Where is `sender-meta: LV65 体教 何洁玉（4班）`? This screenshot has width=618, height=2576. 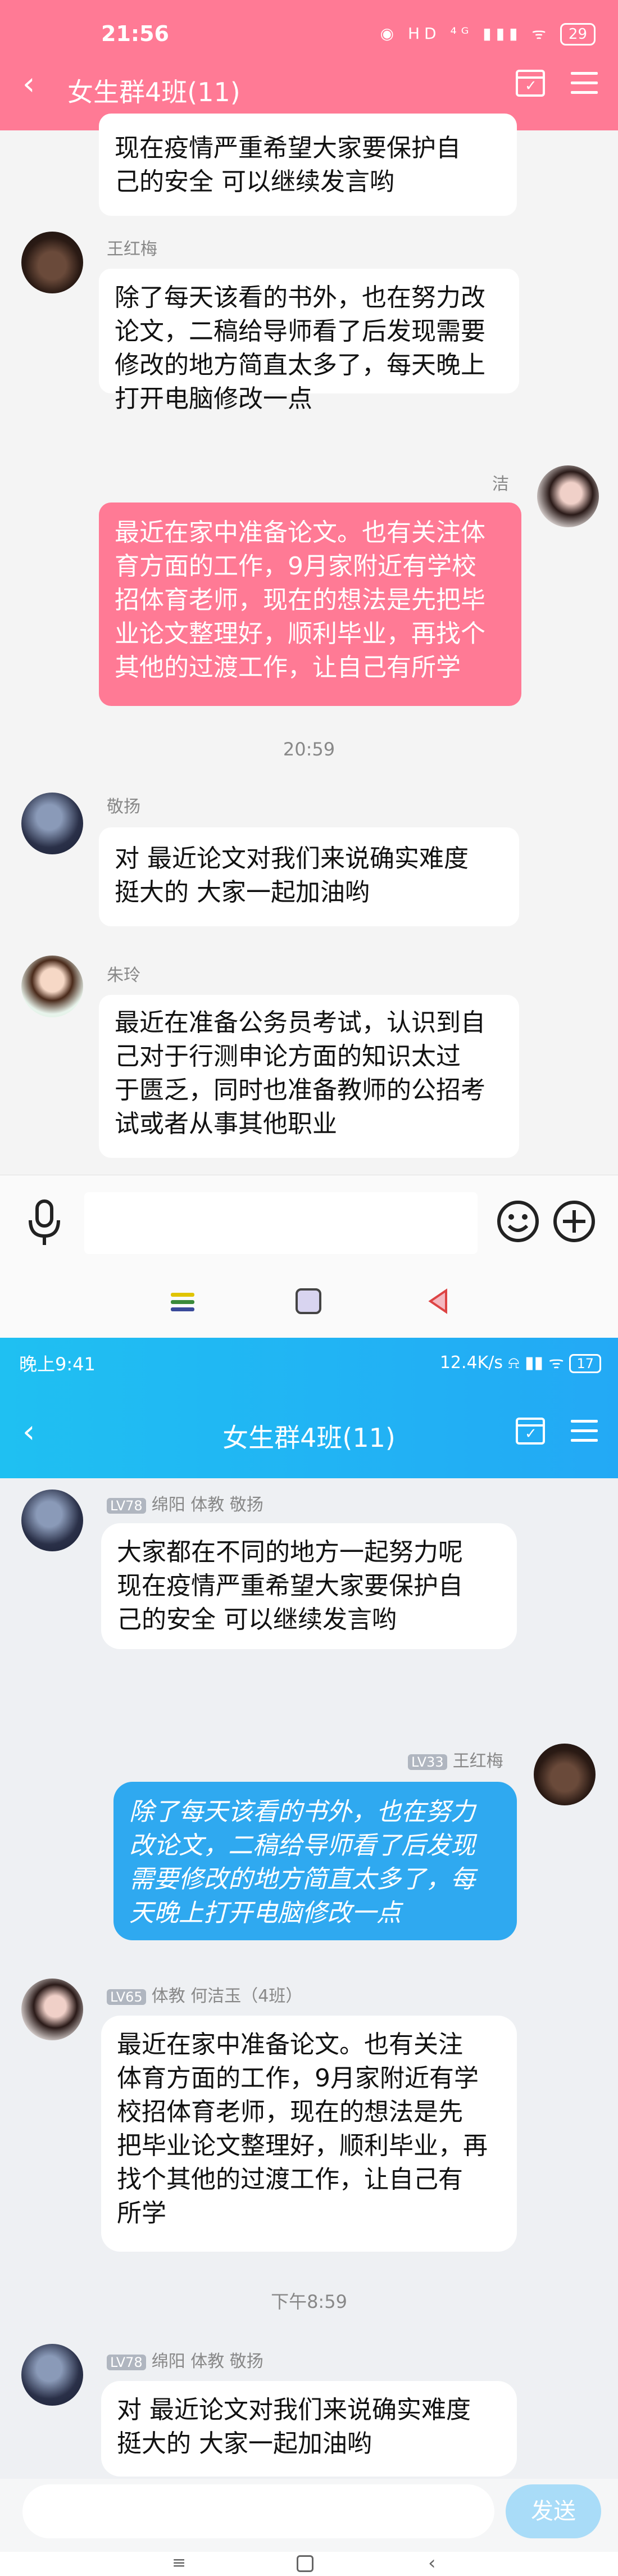 sender-meta: LV65 体教 何洁玉（4班） is located at coordinates (204, 1994).